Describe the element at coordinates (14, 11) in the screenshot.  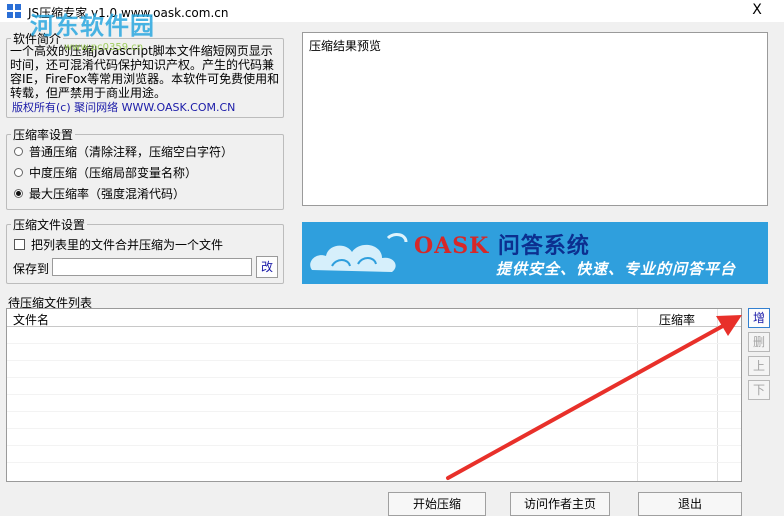
I see `app-icon` at that location.